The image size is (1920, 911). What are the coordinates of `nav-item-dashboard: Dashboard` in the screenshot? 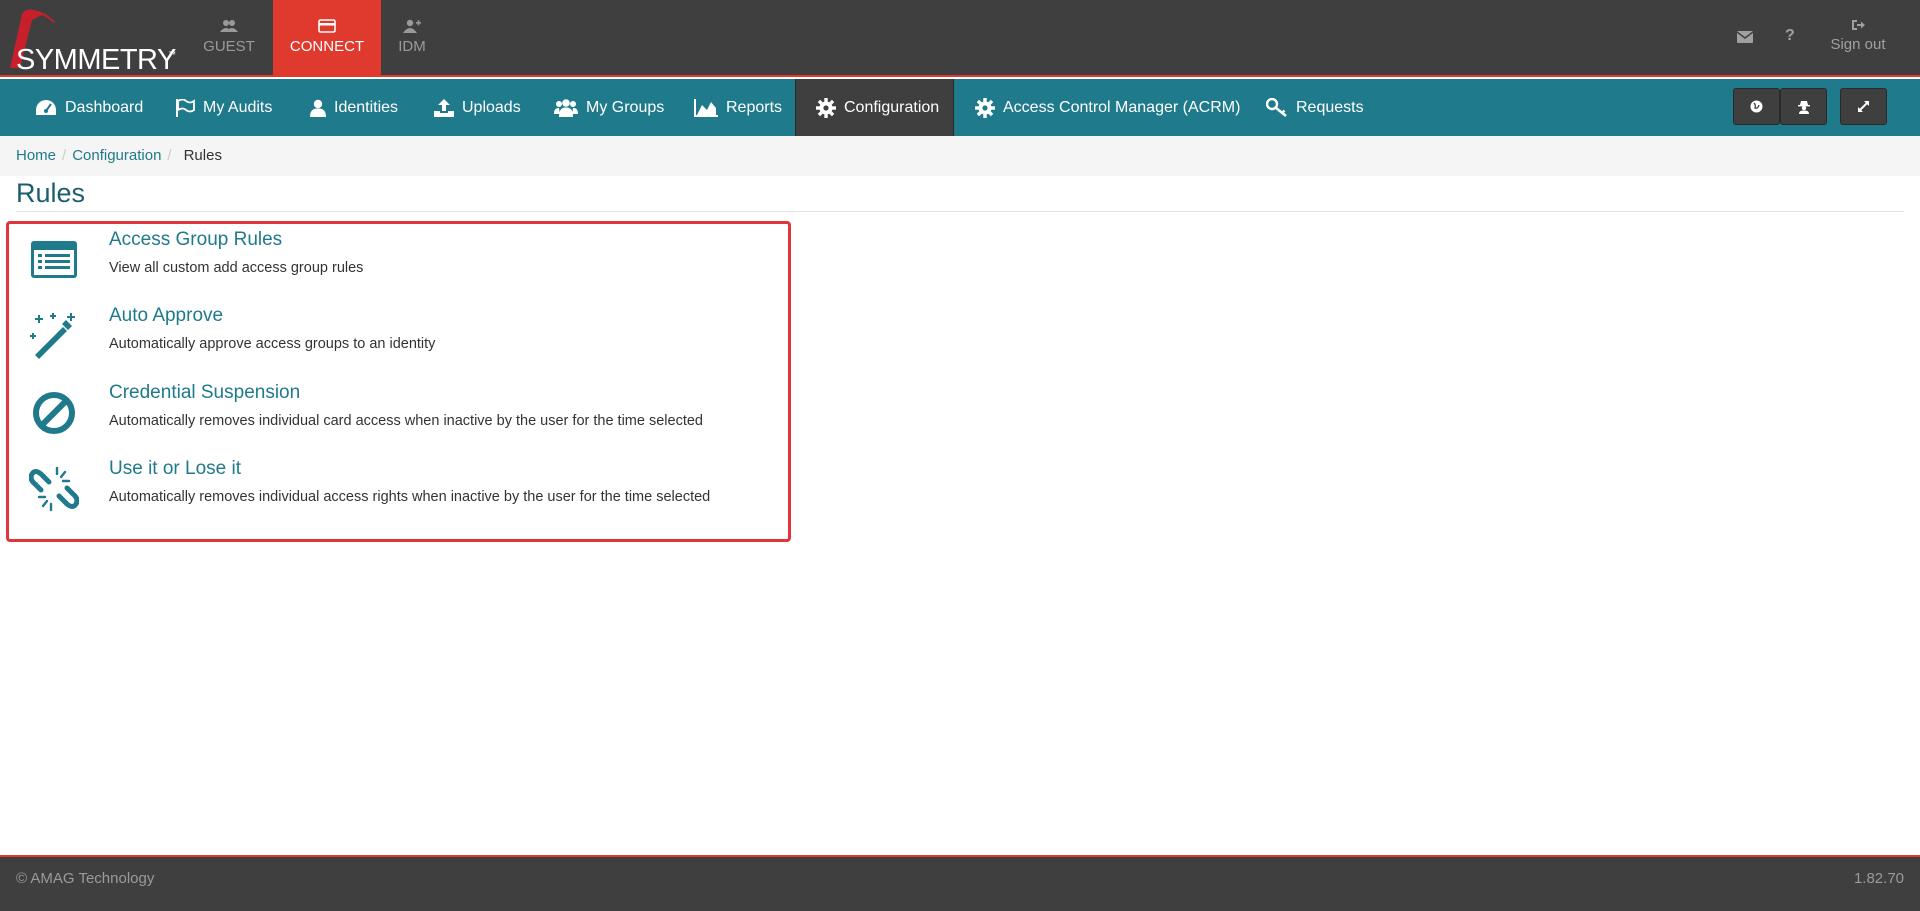 It's located at (89, 107).